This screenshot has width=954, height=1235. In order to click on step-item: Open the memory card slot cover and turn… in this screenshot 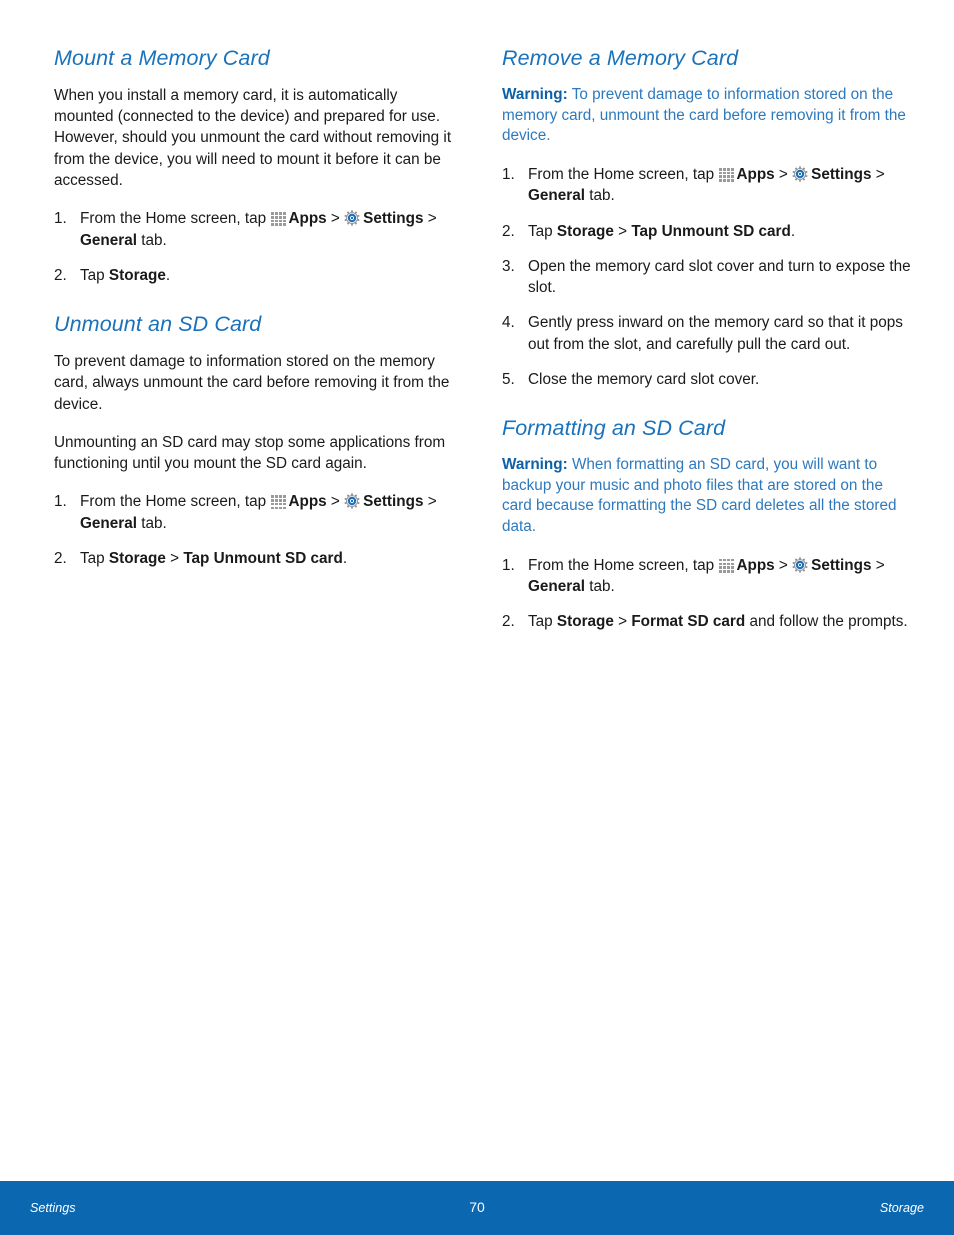, I will do `click(706, 276)`.